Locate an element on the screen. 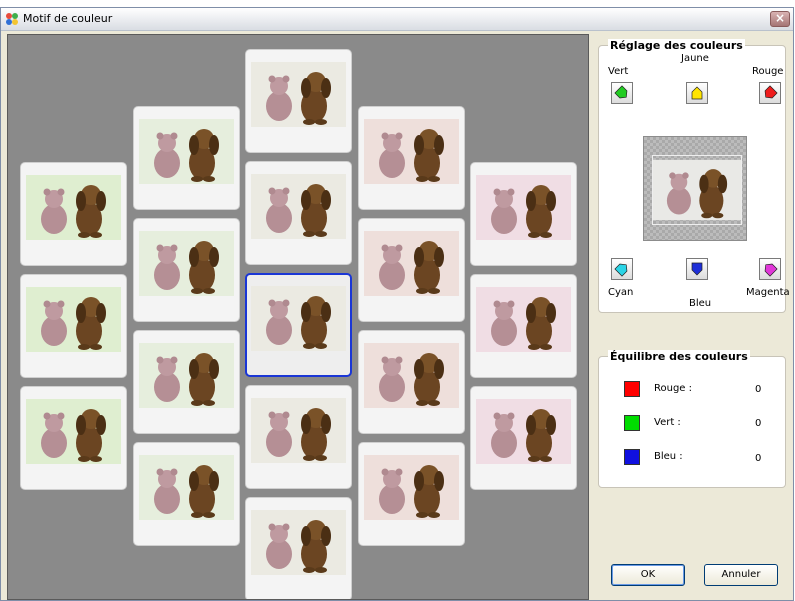 The image size is (795, 601). pattern-card-c4r3 is located at coordinates (411, 382).